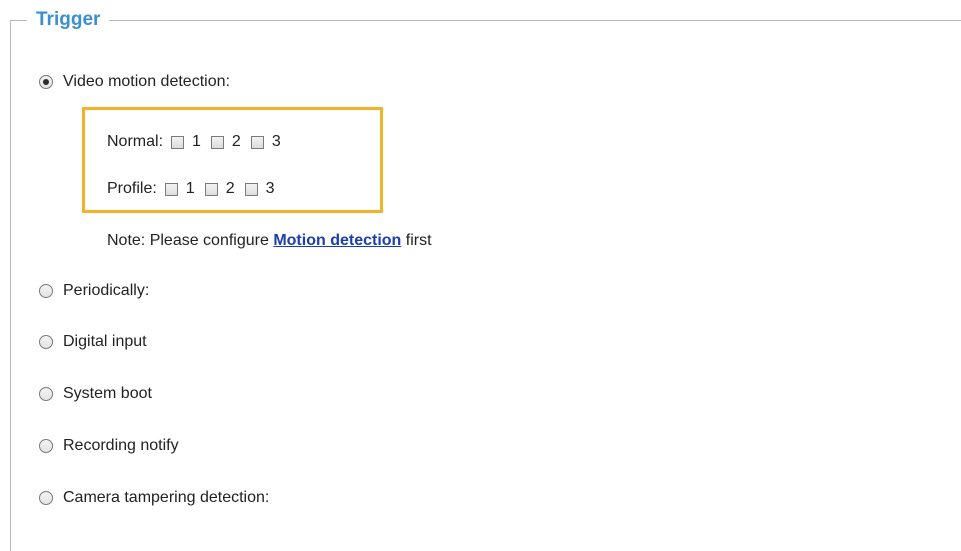 This screenshot has width=961, height=551. What do you see at coordinates (106, 290) in the screenshot?
I see `periodically-label: Periodically:` at bounding box center [106, 290].